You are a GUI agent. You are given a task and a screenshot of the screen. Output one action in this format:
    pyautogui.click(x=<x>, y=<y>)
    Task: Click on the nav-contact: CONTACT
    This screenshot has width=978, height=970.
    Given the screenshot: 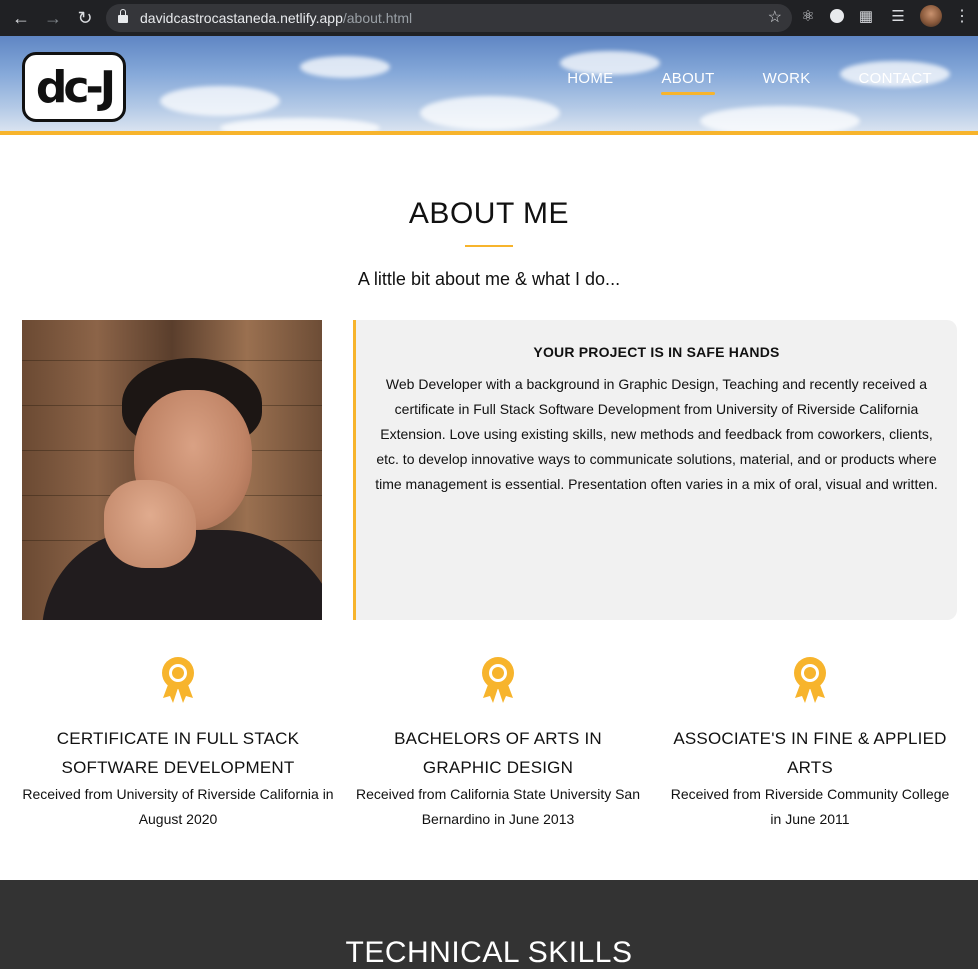 What is the action you would take?
    pyautogui.click(x=895, y=82)
    